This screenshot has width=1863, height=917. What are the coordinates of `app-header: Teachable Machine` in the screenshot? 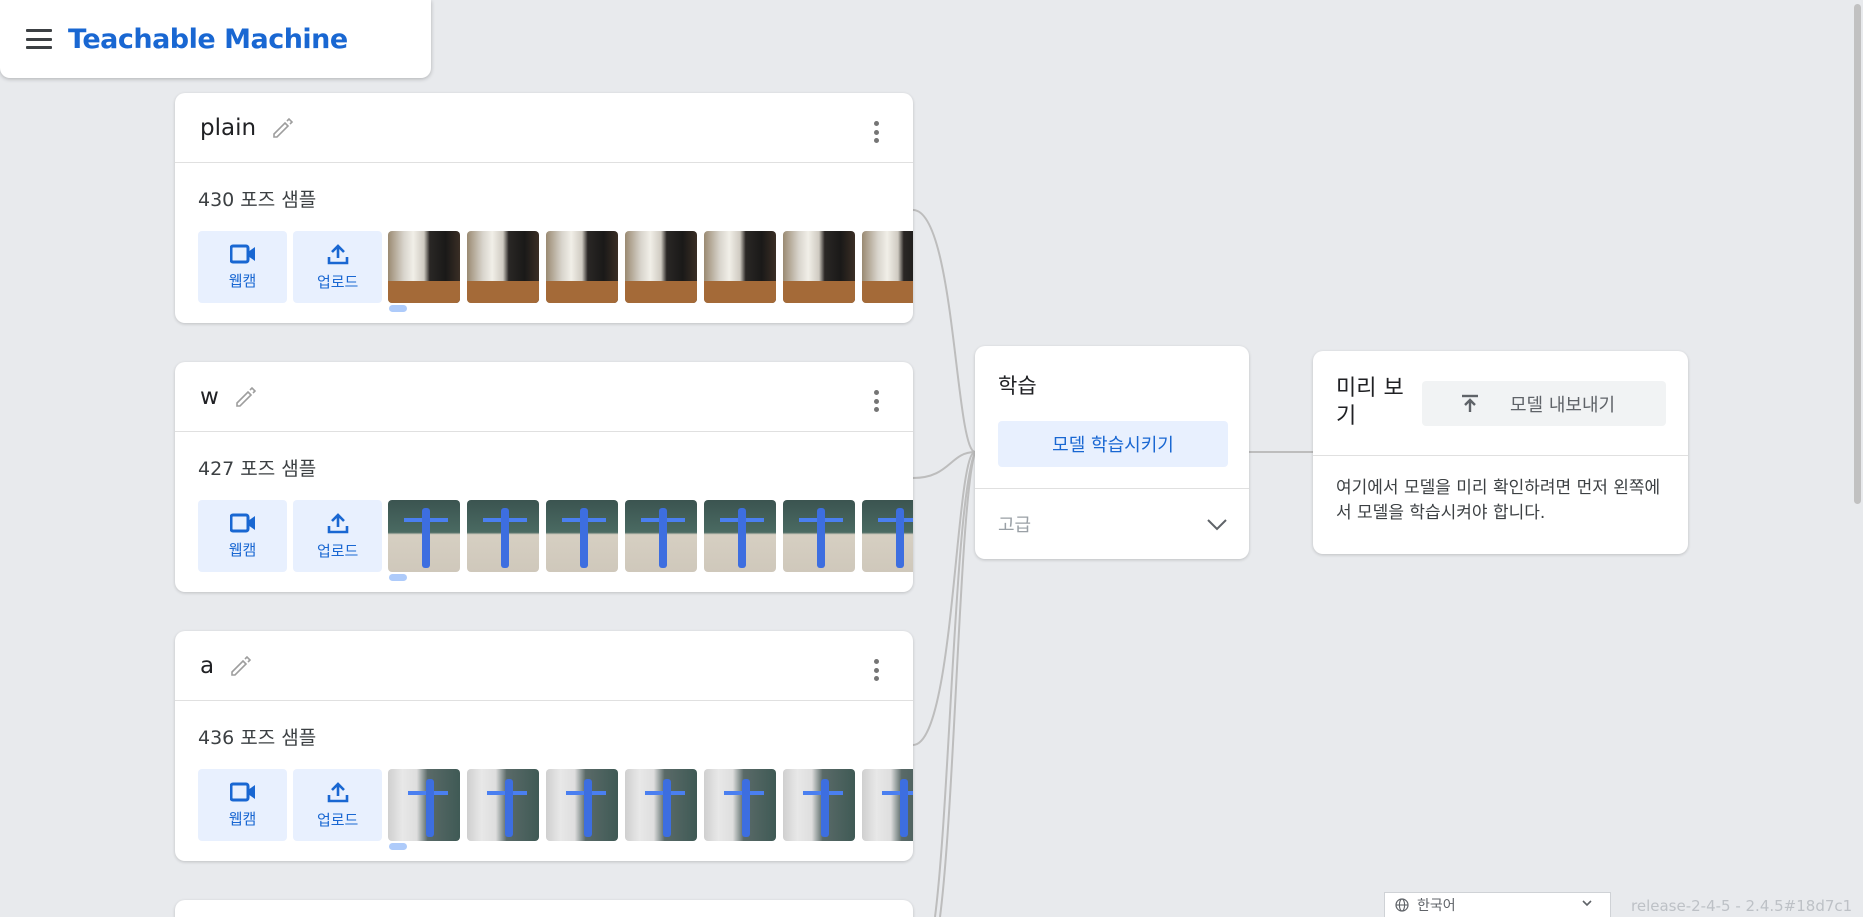 It's located at (215, 39).